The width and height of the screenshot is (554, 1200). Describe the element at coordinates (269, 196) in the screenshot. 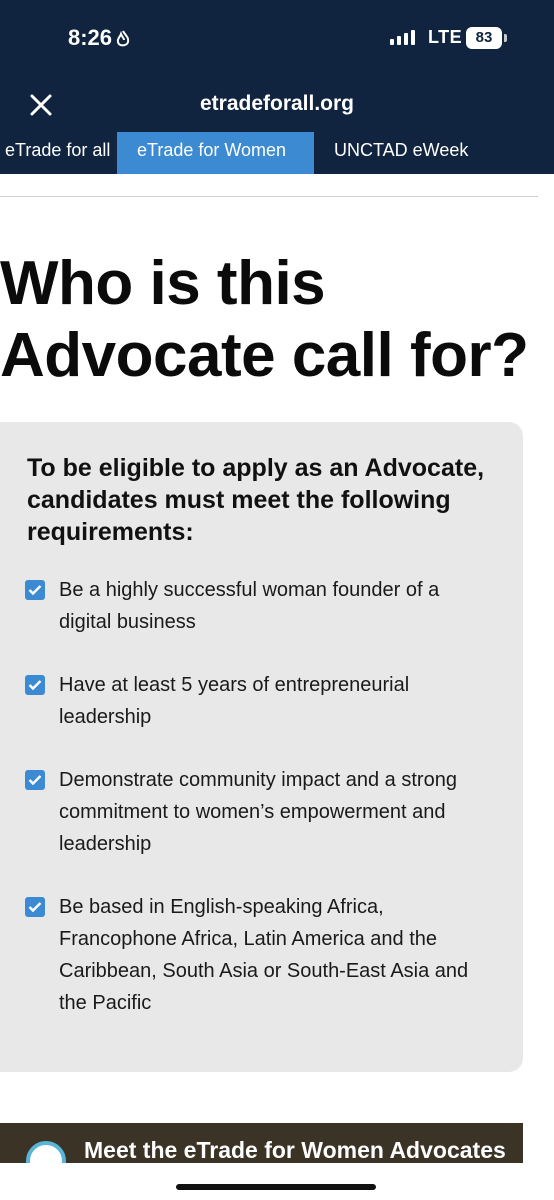

I see `divider` at that location.